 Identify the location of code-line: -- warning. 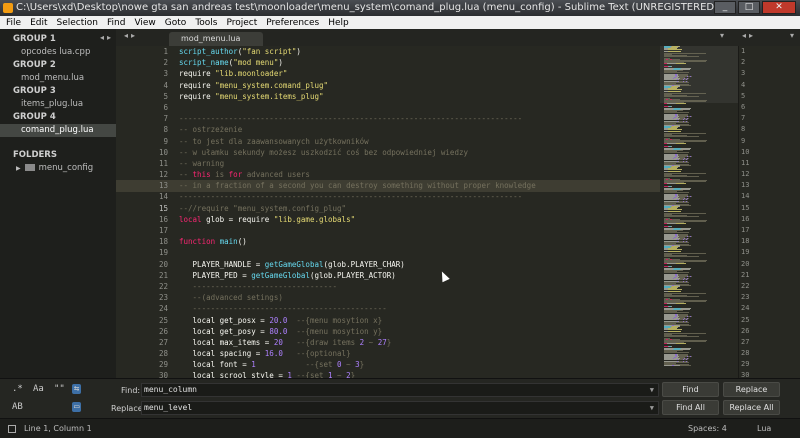
(419, 163).